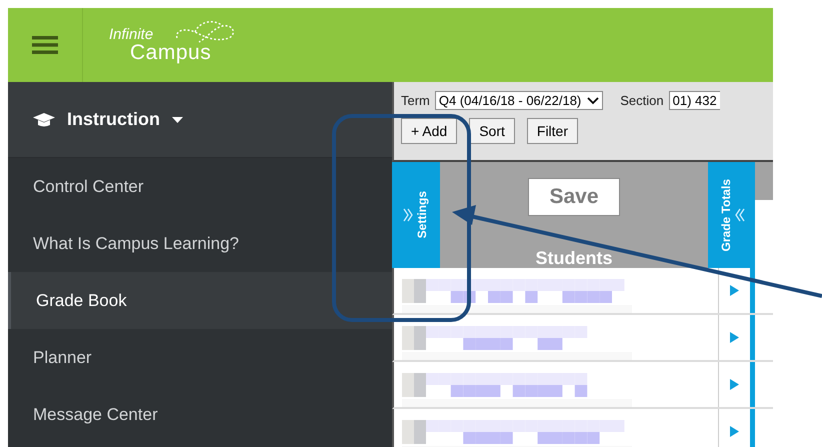 The image size is (822, 447). What do you see at coordinates (171, 53) in the screenshot?
I see `logo-text: Campus` at bounding box center [171, 53].